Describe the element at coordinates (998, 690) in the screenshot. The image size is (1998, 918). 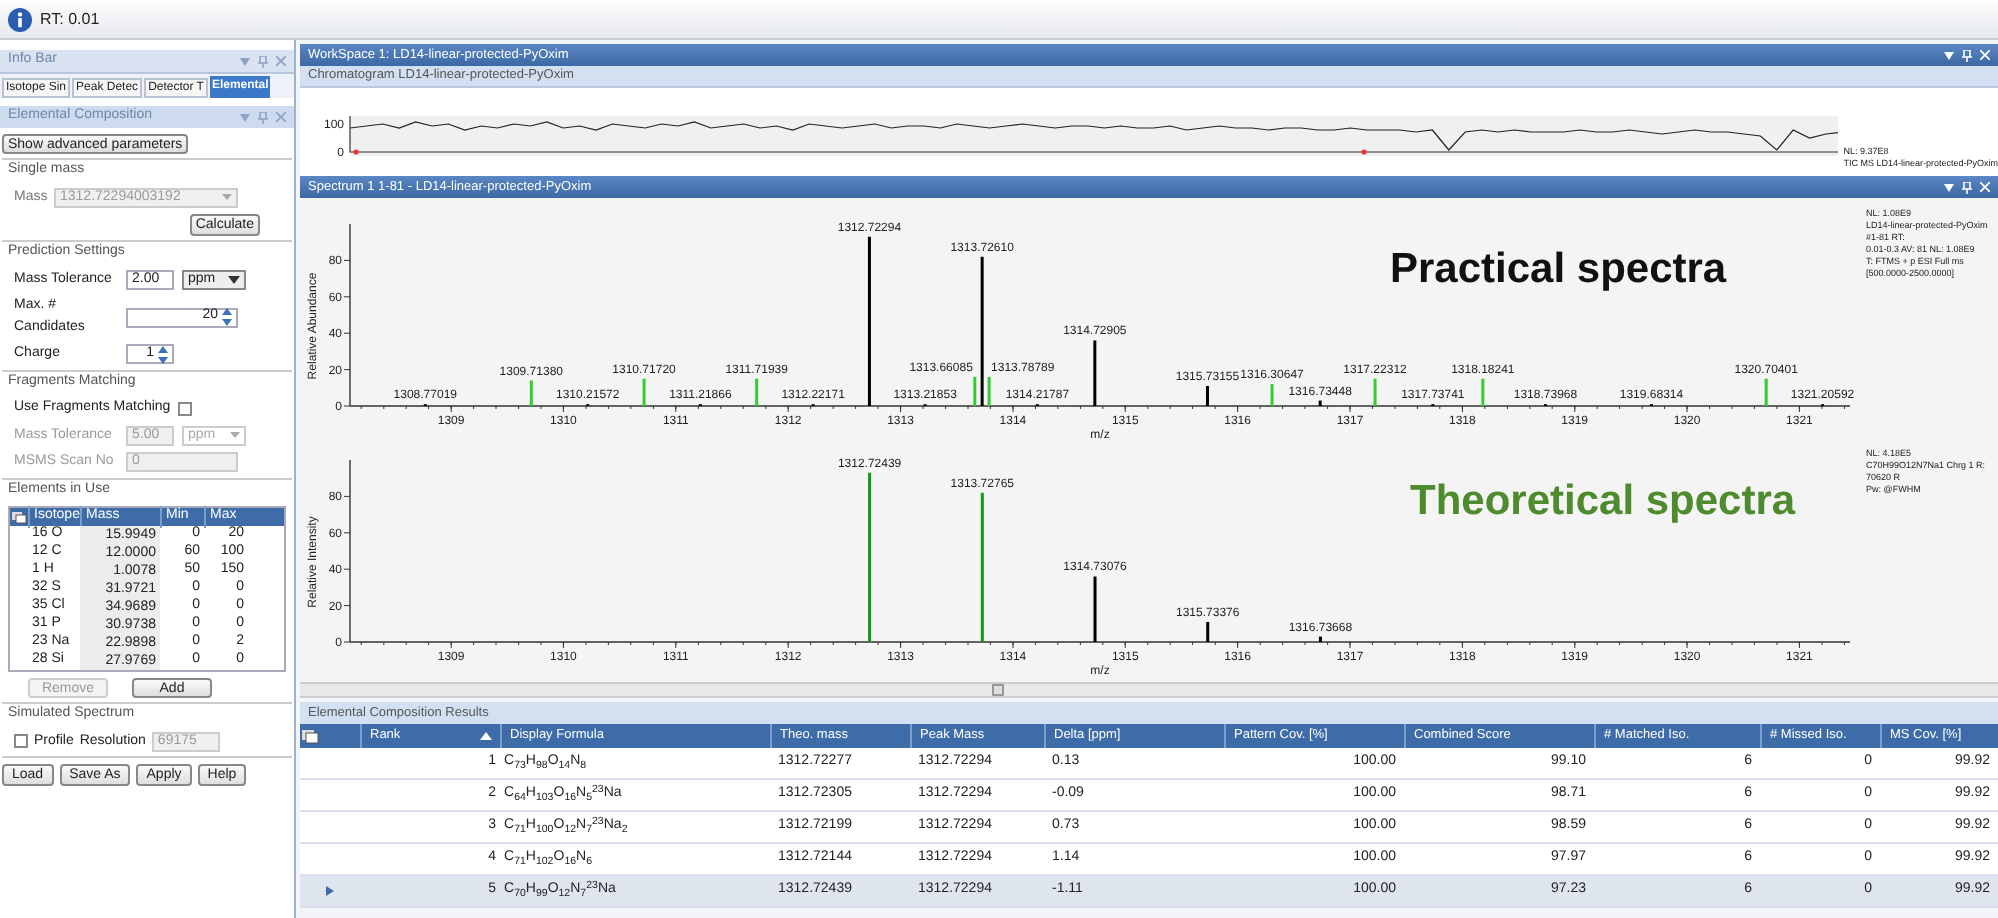
I see `scrollbar-thumb` at that location.